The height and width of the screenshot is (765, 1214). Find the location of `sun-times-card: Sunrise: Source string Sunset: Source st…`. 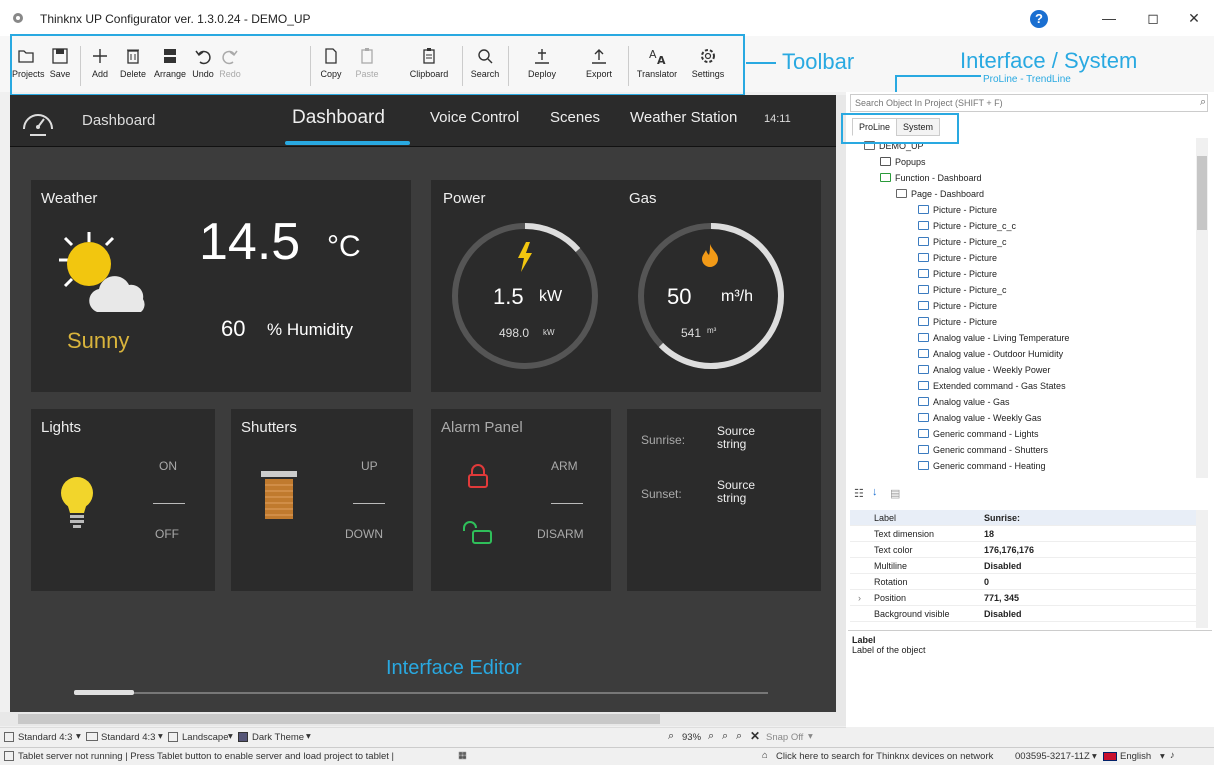

sun-times-card: Sunrise: Source string Sunset: Source st… is located at coordinates (724, 500).